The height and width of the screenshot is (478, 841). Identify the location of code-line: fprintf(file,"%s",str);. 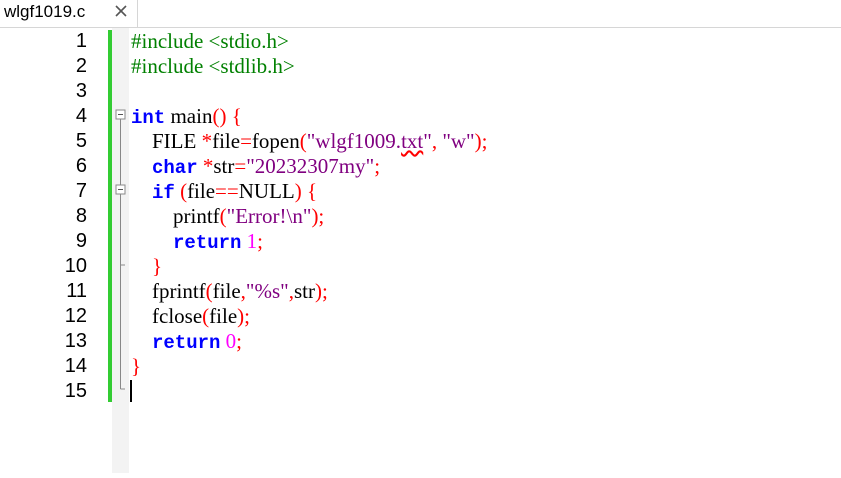
(229, 291).